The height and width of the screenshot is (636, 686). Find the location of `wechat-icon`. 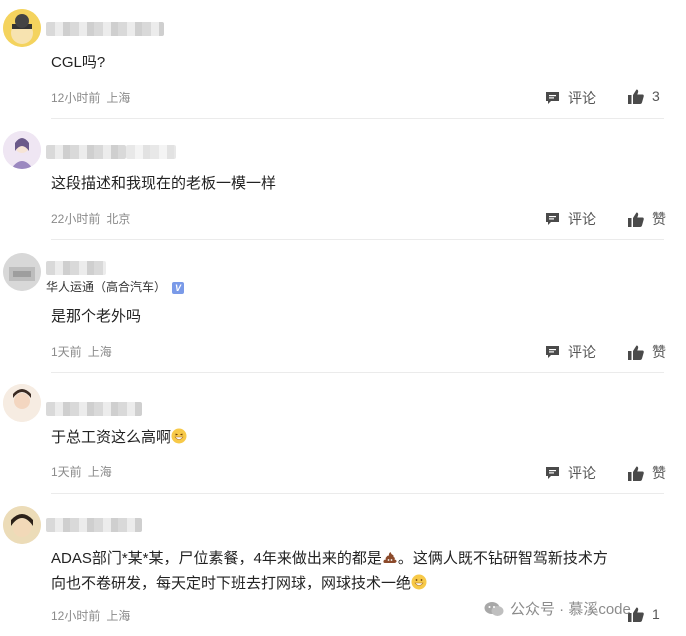

wechat-icon is located at coordinates (494, 608).